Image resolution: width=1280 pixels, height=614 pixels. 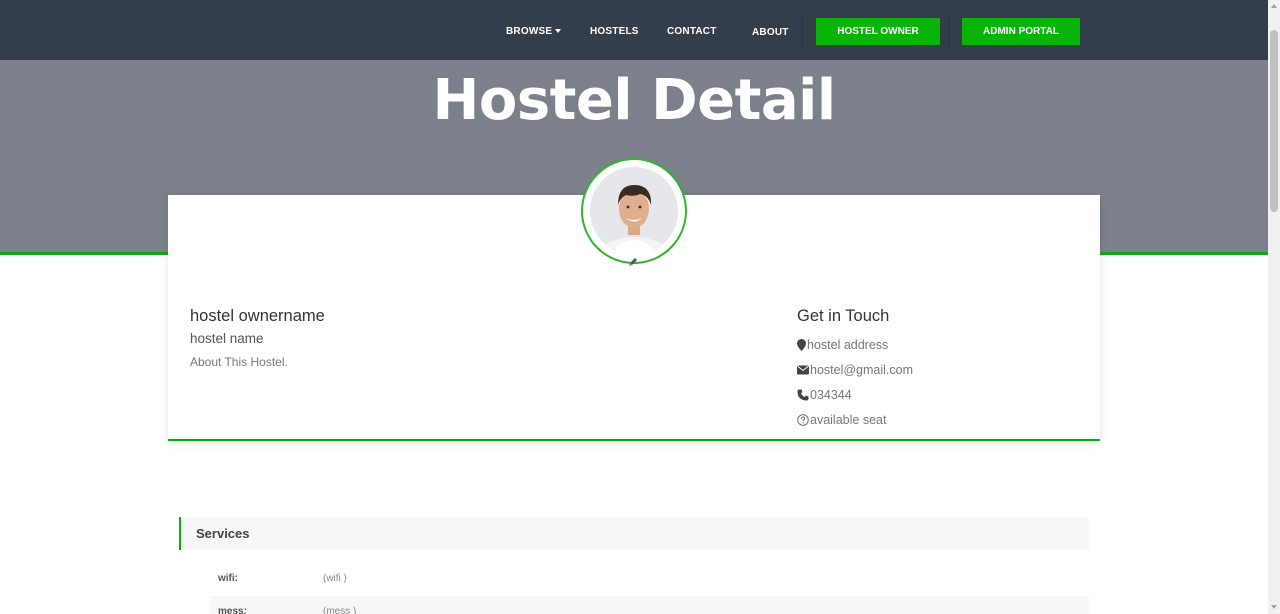 What do you see at coordinates (848, 345) in the screenshot?
I see `address-text: hostel address` at bounding box center [848, 345].